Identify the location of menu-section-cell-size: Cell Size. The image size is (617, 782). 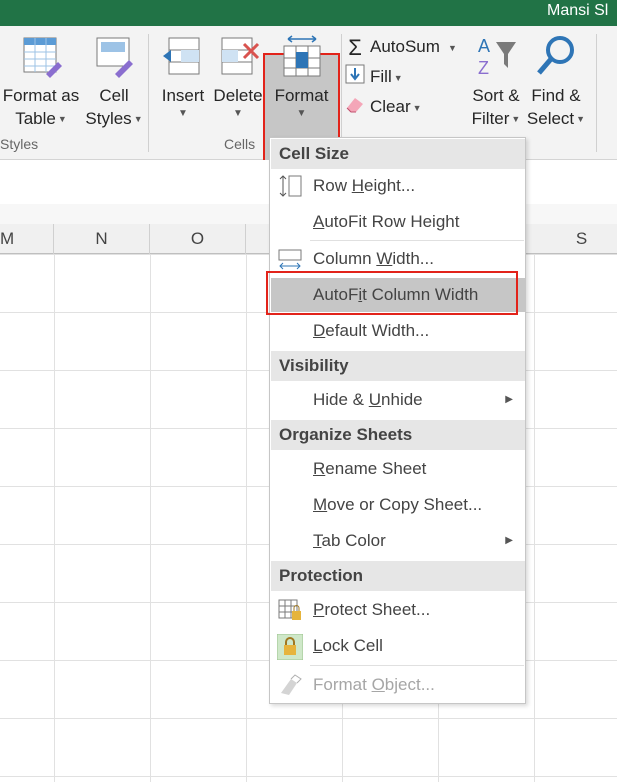
(398, 154).